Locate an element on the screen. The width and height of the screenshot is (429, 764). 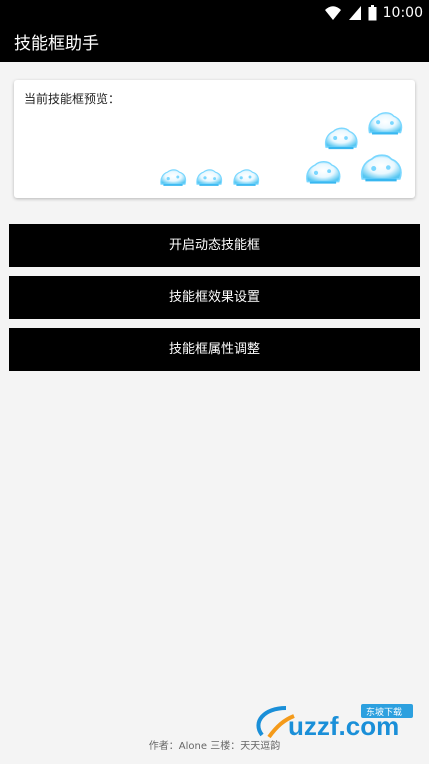
preview-label: 当前技能框预览： is located at coordinates (72, 99).